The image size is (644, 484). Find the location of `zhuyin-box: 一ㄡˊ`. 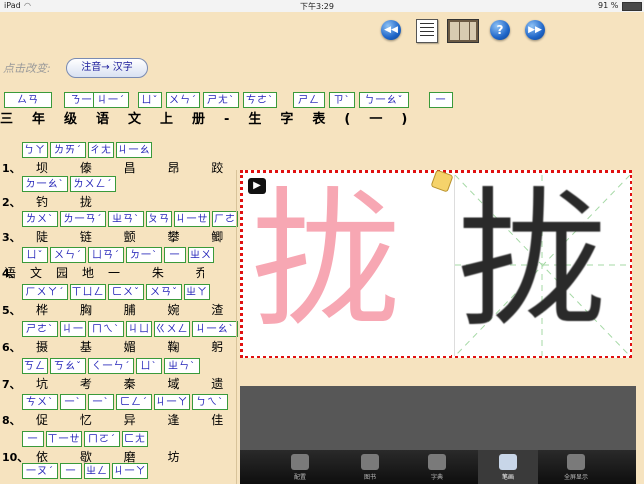

zhuyin-box: 一ㄡˊ is located at coordinates (40, 471).